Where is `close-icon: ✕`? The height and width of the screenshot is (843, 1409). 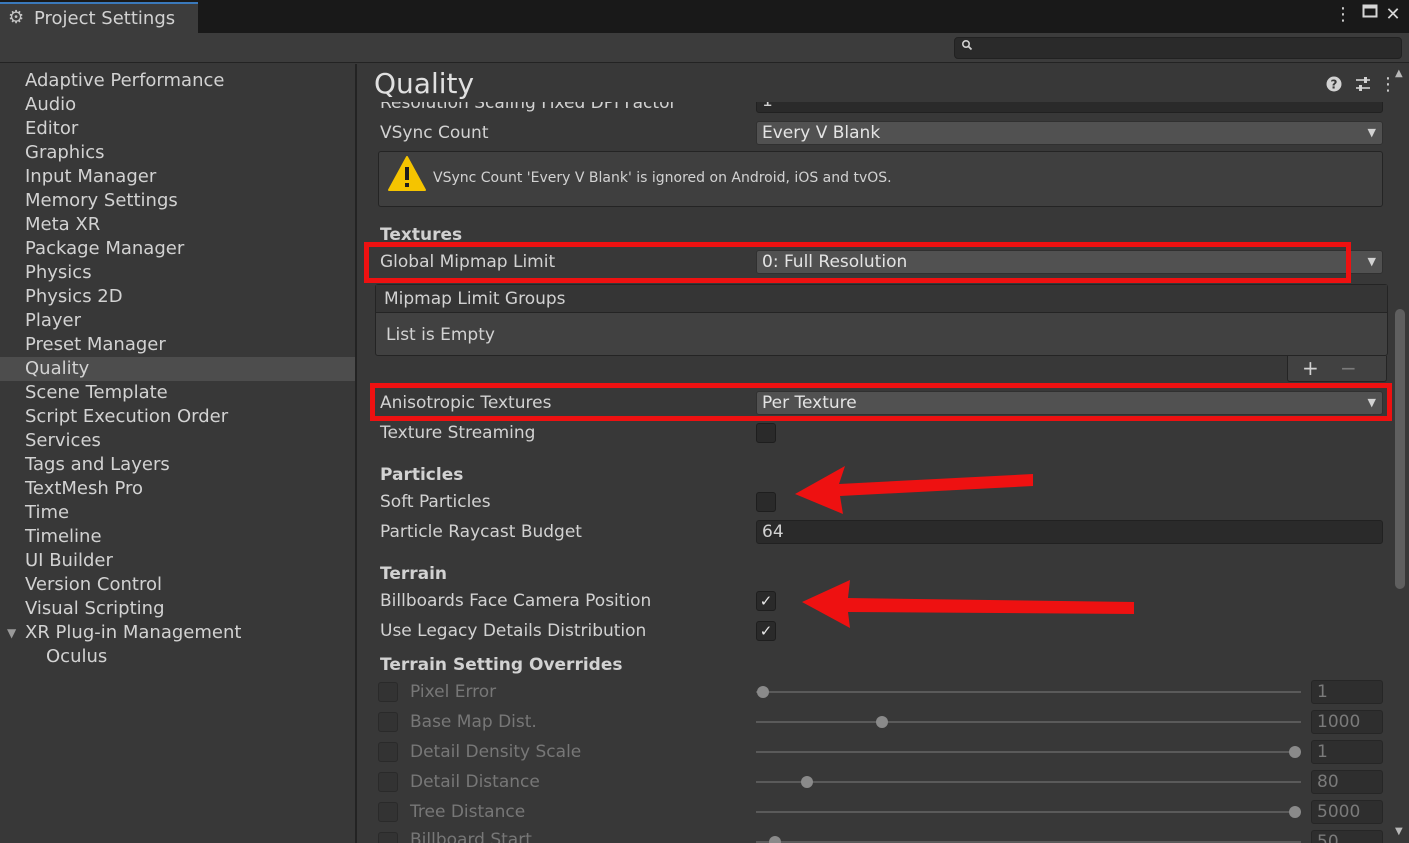
close-icon: ✕ is located at coordinates (1393, 14).